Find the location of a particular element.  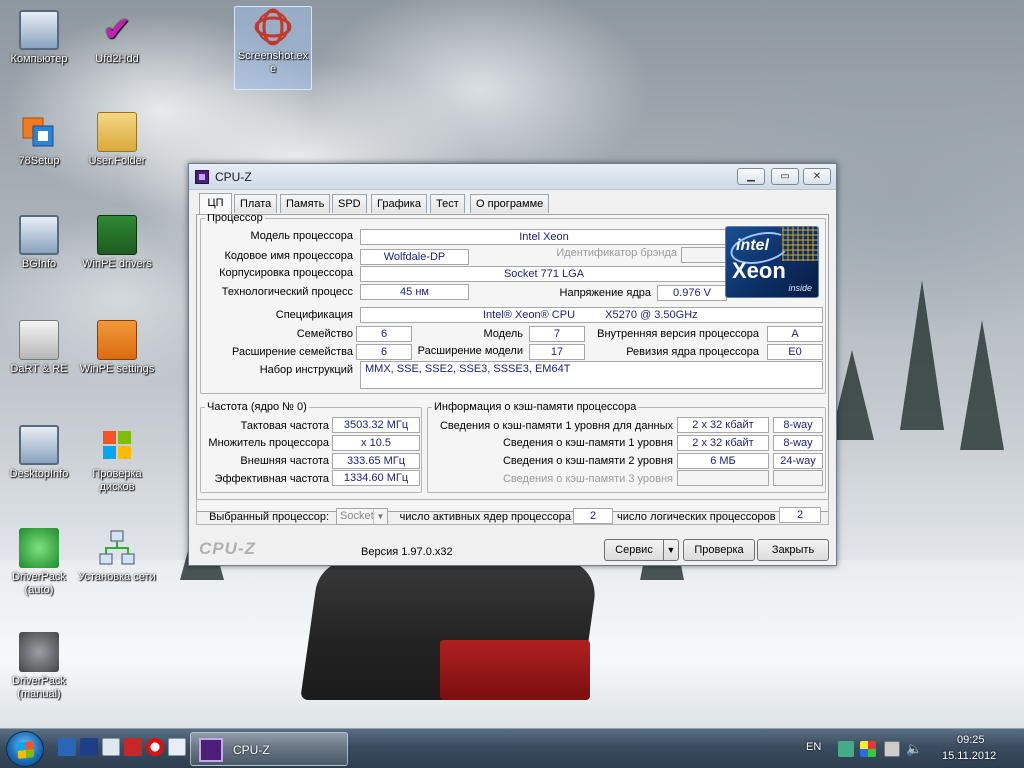

clock-time: 09:25 is located at coordinates (971, 740).